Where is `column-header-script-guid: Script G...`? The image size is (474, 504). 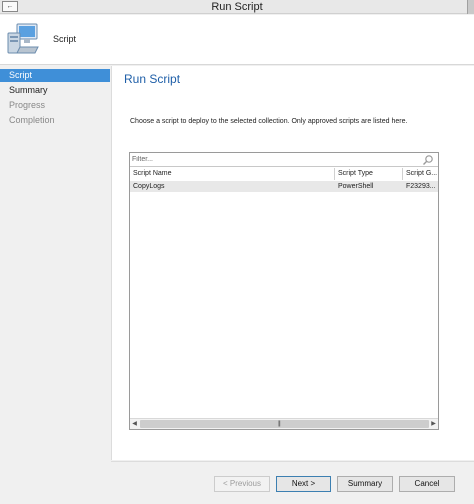
column-header-script-guid: Script G... is located at coordinates (420, 174).